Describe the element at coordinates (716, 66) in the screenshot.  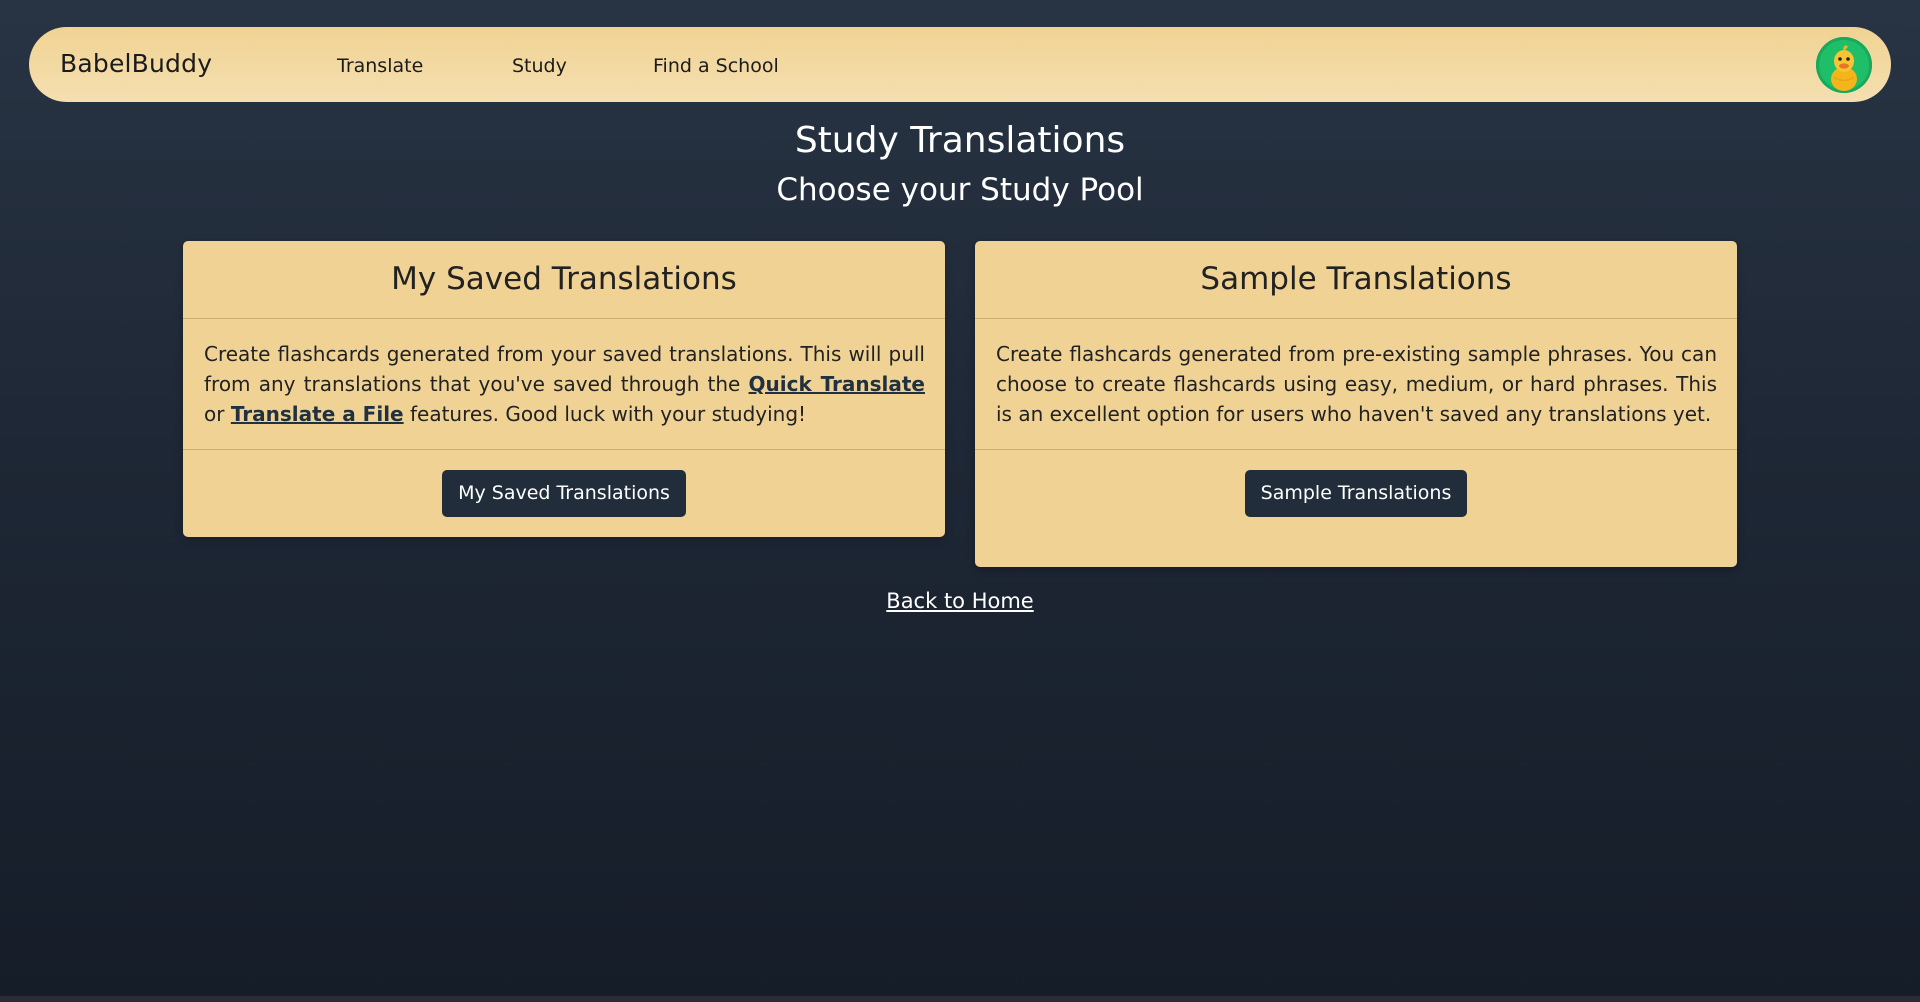
I see `nav-find-school-link: Find a School` at that location.